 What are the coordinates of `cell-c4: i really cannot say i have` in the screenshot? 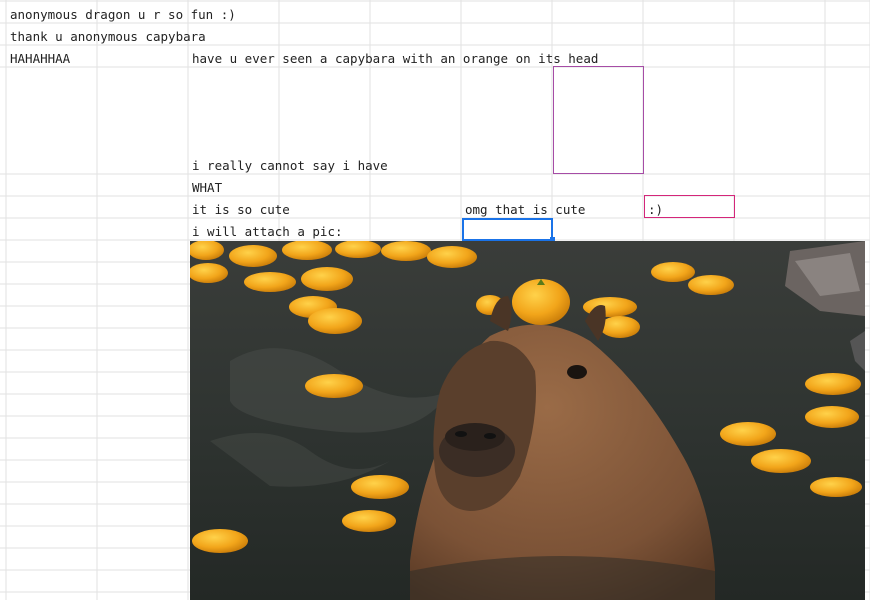 It's located at (290, 164).